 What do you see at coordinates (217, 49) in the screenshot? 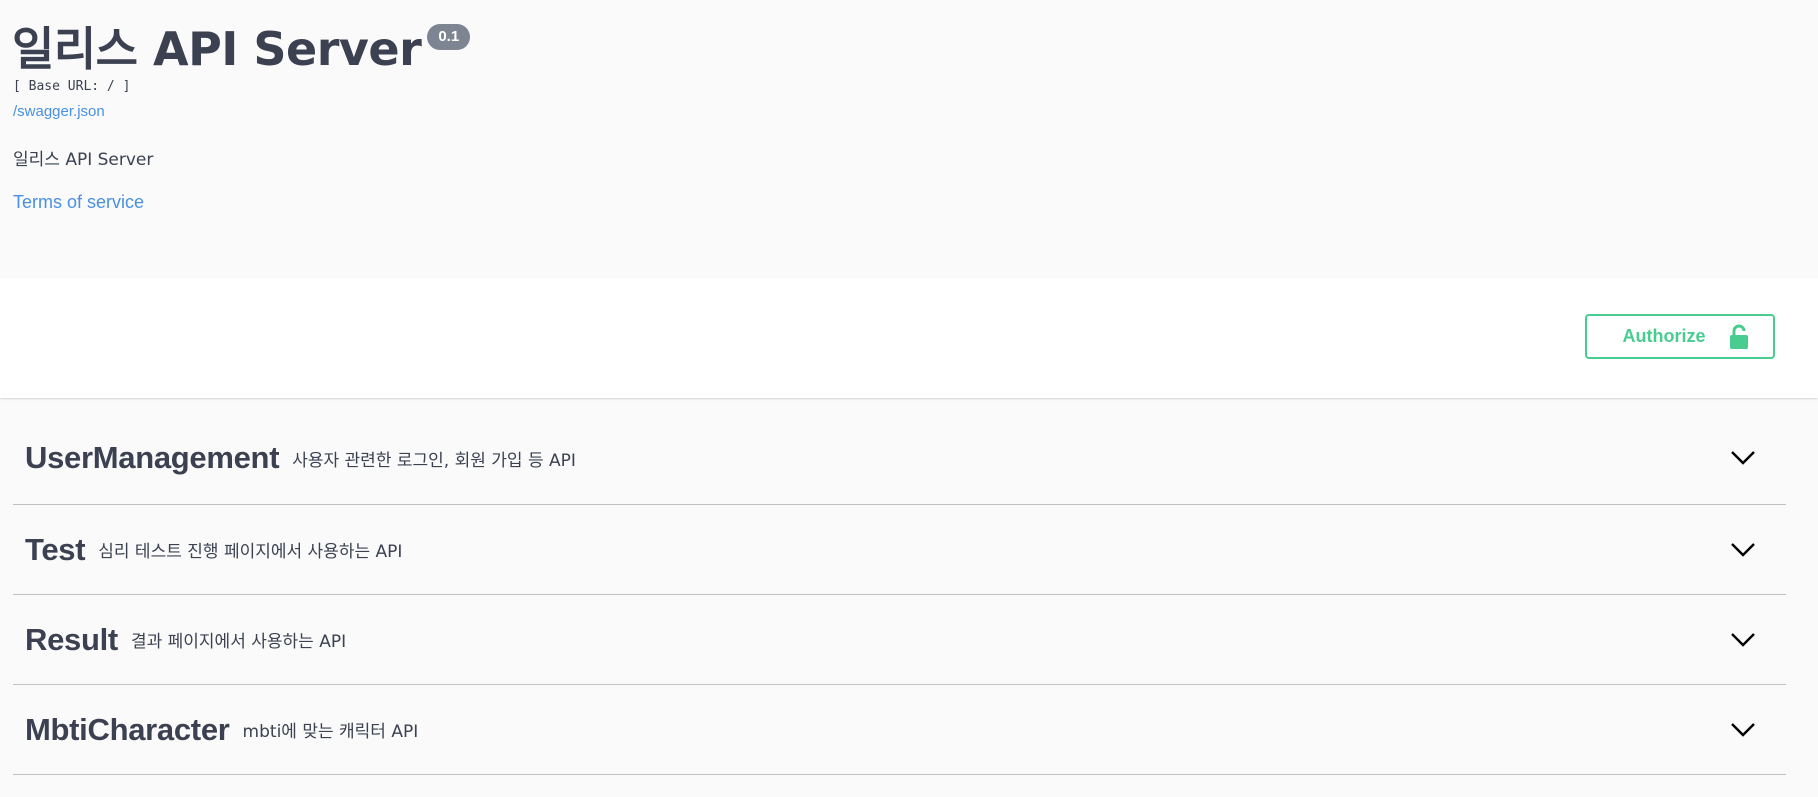
I see `api-title: 일리스 API Server` at bounding box center [217, 49].